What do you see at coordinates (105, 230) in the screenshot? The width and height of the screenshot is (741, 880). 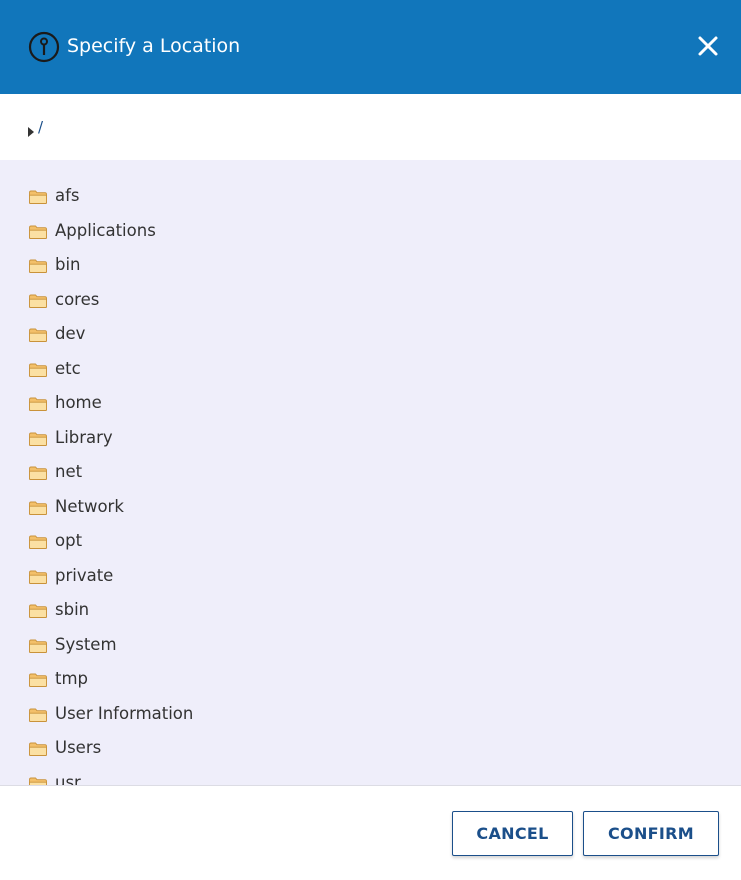 I see `folder-label: Applications` at bounding box center [105, 230].